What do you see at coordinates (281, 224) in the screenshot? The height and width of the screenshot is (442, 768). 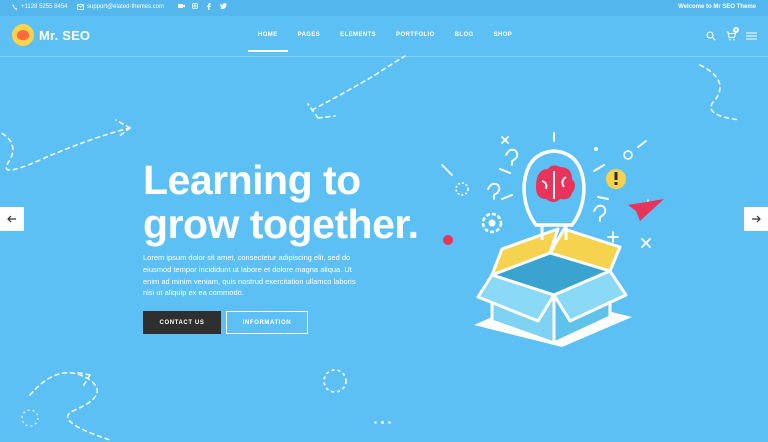 I see `hero-title-line-2: grow together.` at bounding box center [281, 224].